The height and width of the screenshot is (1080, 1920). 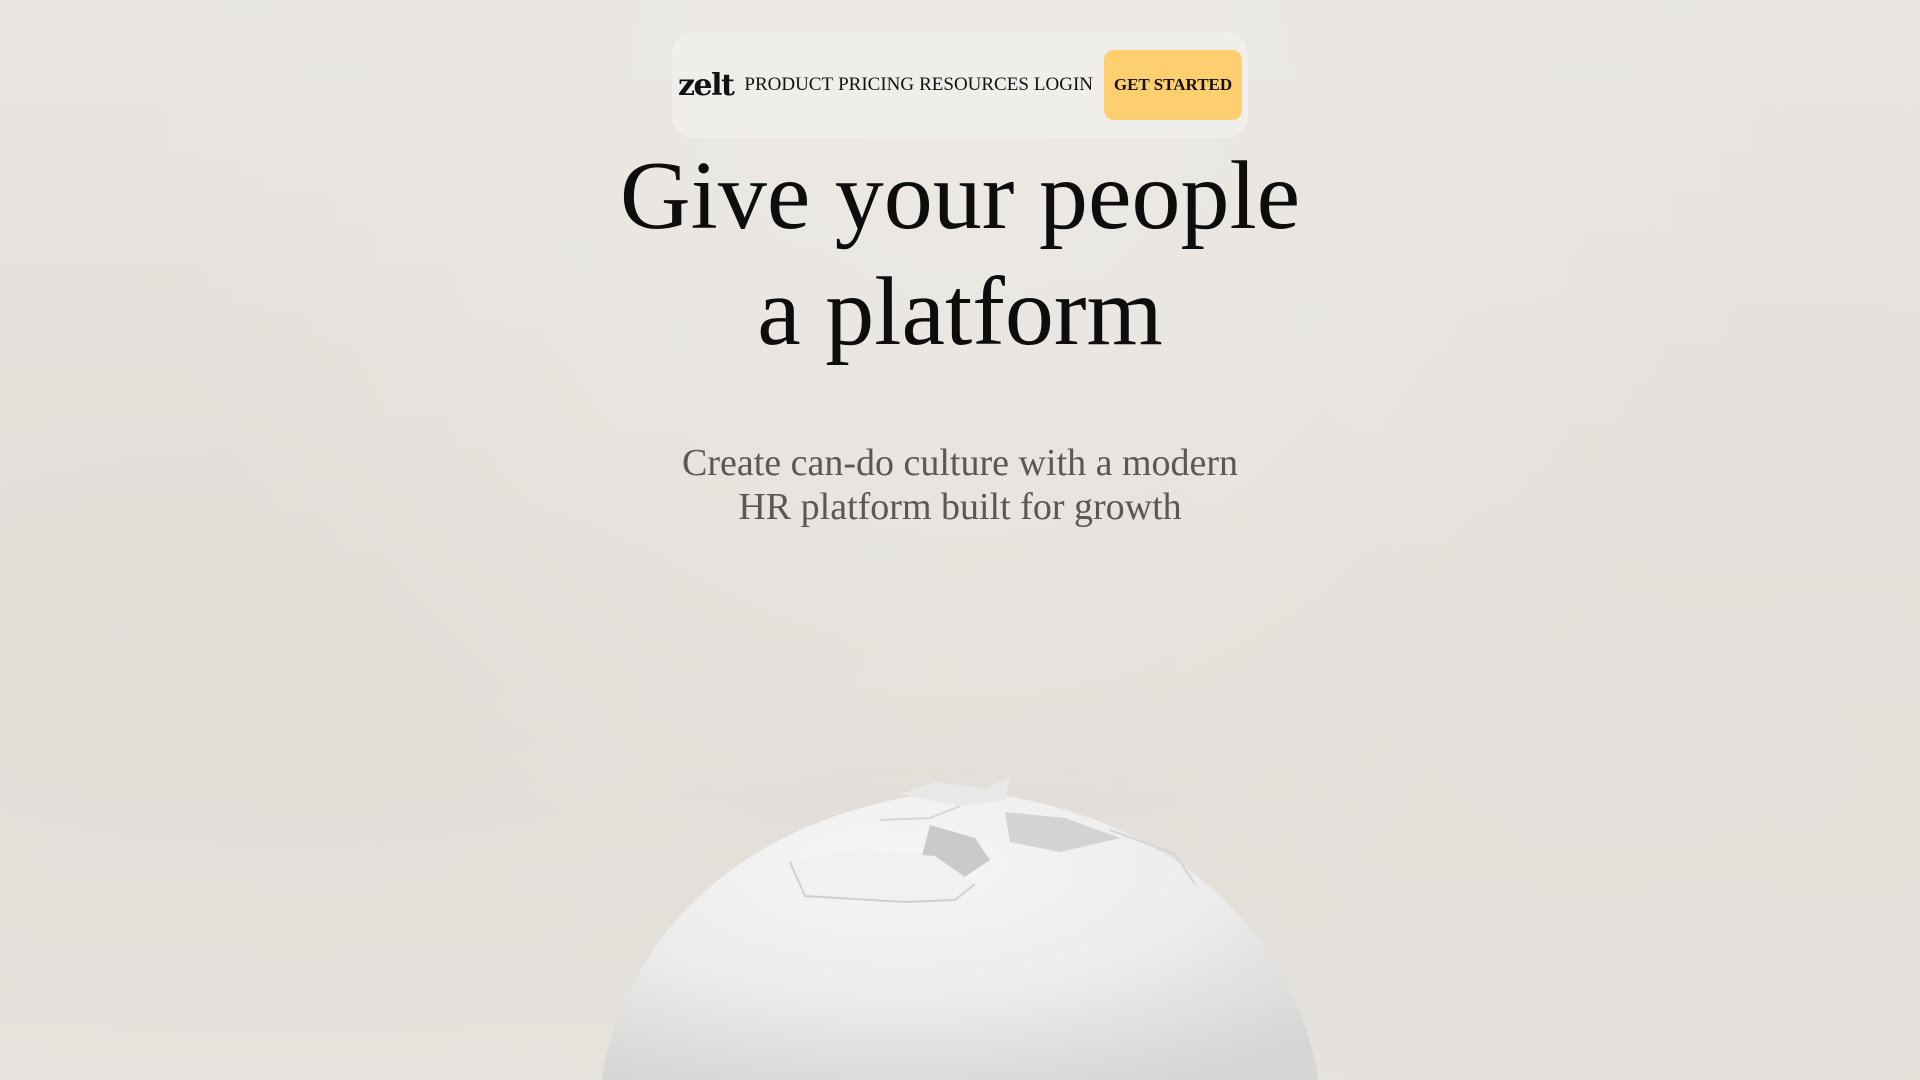 I want to click on cracked-egg-image, so click(x=960, y=920).